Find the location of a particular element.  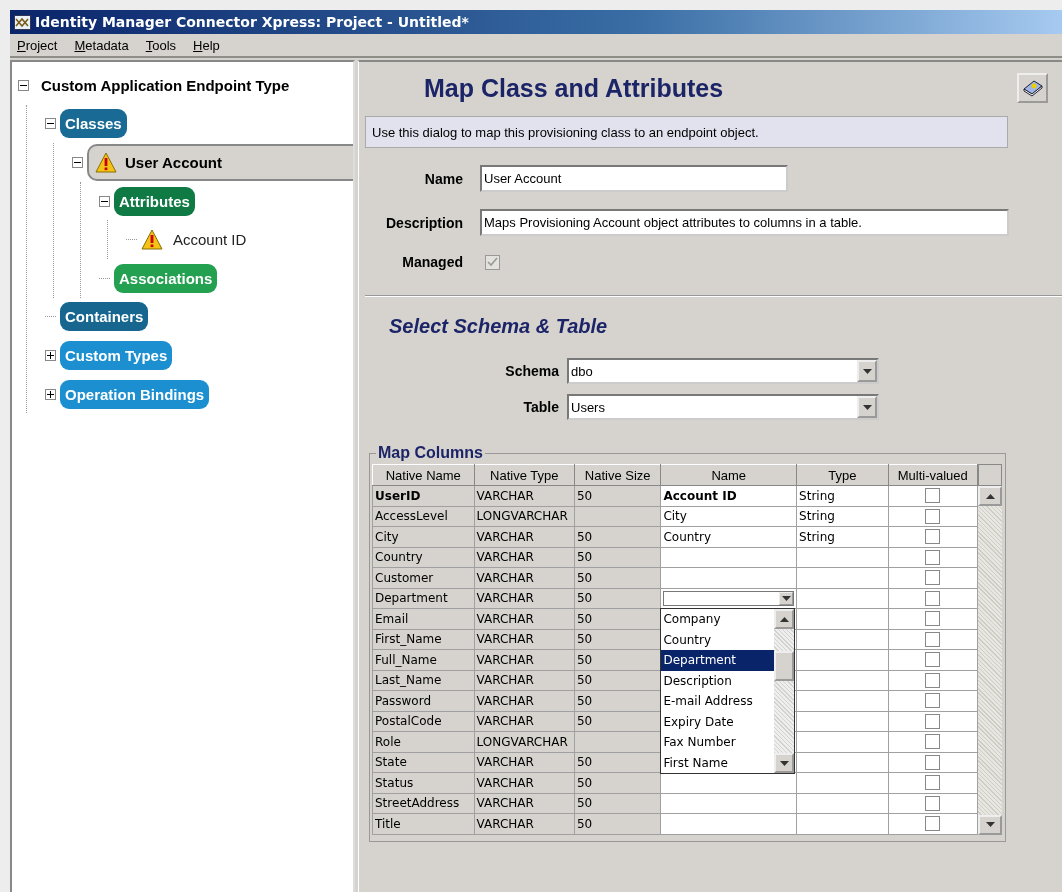

table-cell: PostalCode is located at coordinates (423, 721).